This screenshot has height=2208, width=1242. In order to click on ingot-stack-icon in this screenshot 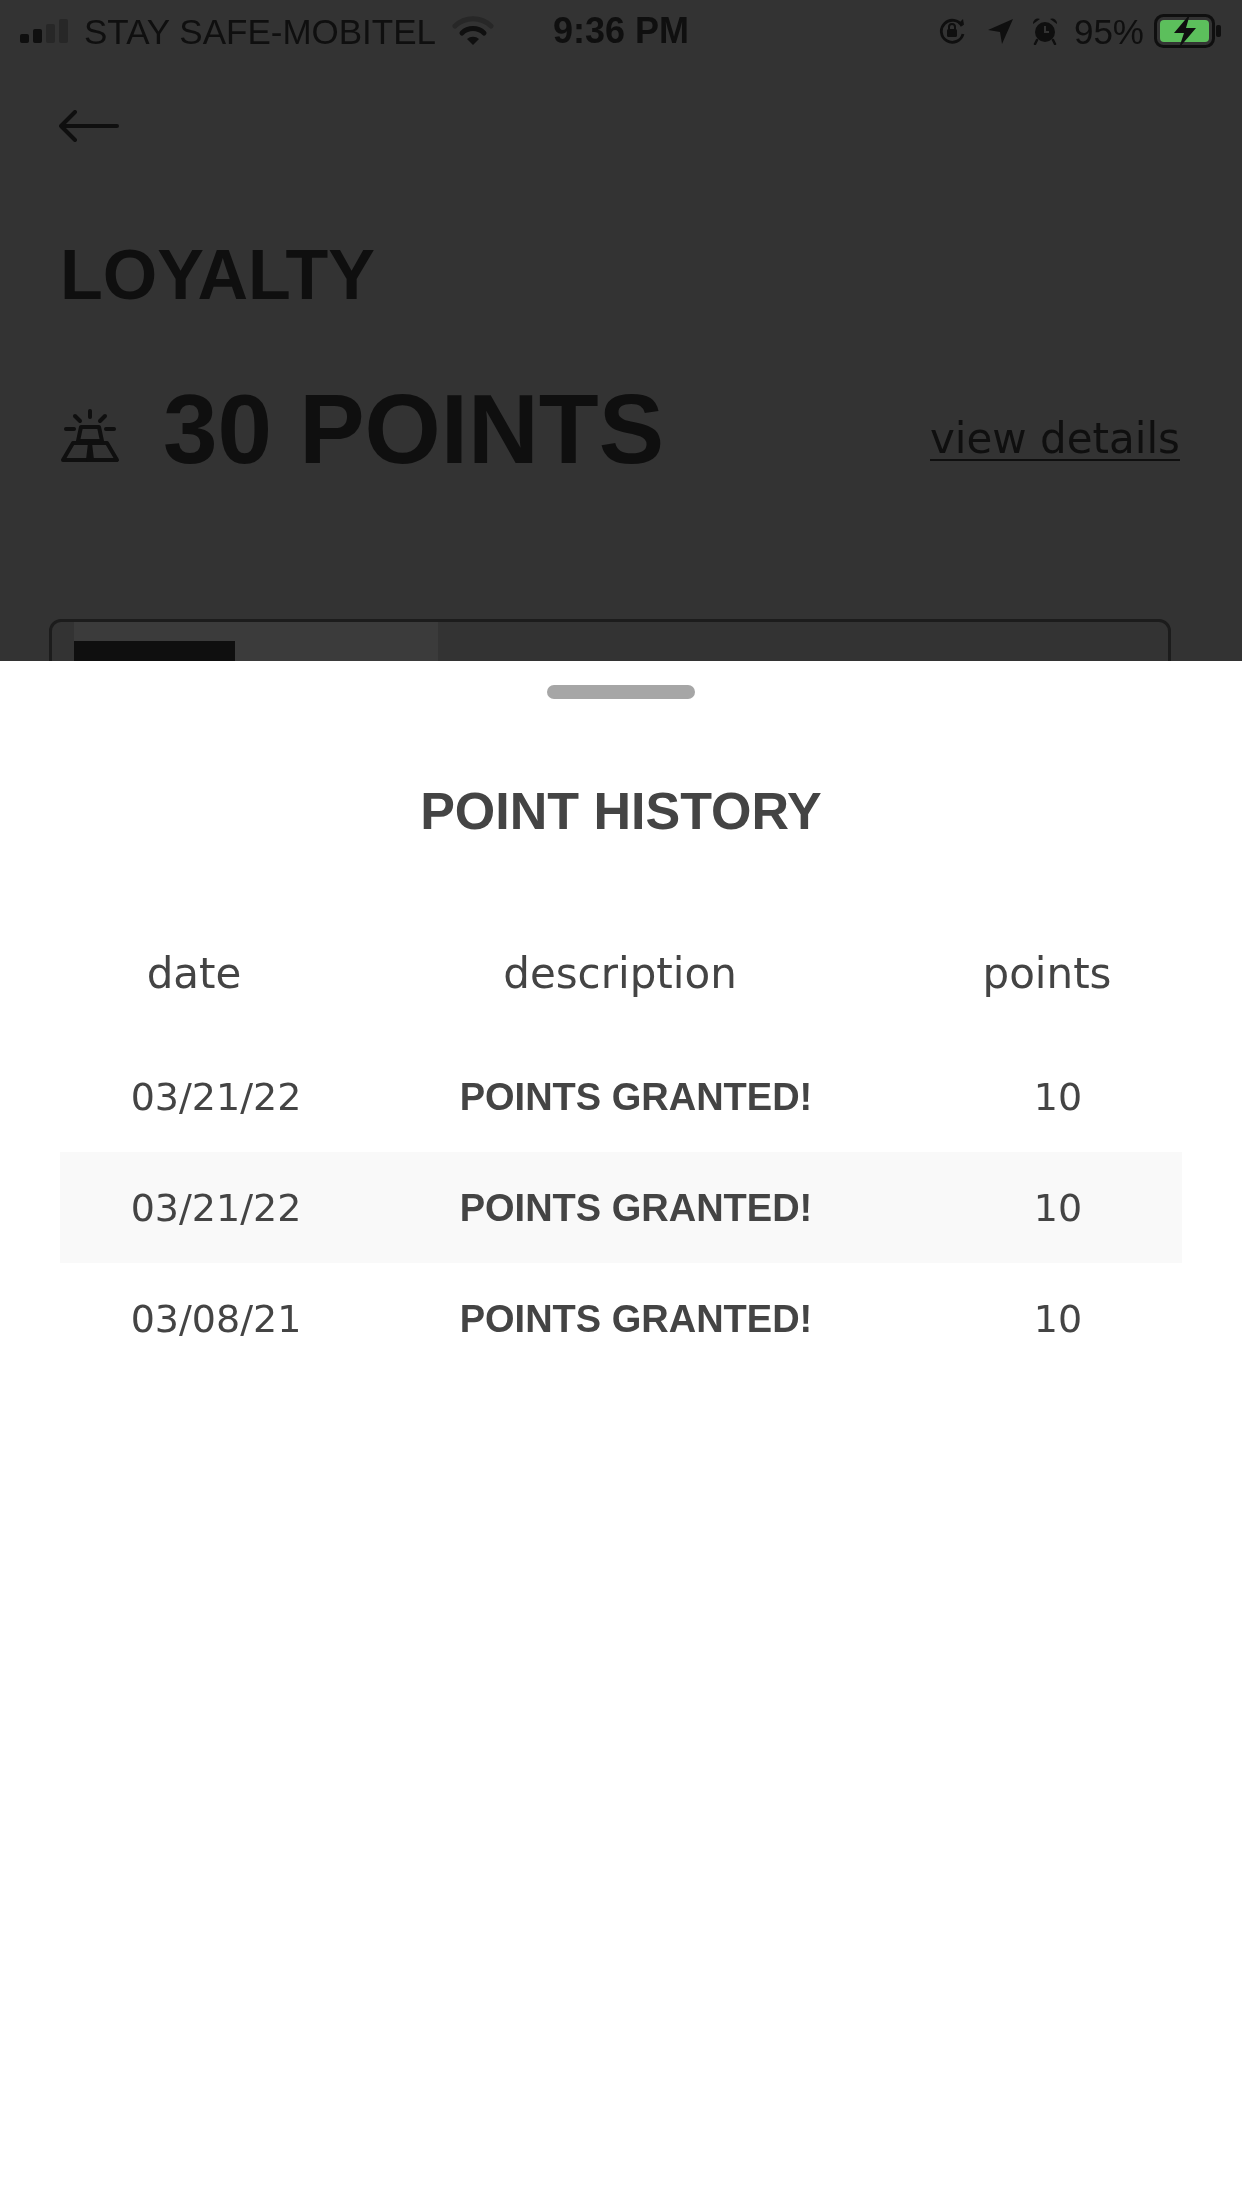, I will do `click(90, 436)`.